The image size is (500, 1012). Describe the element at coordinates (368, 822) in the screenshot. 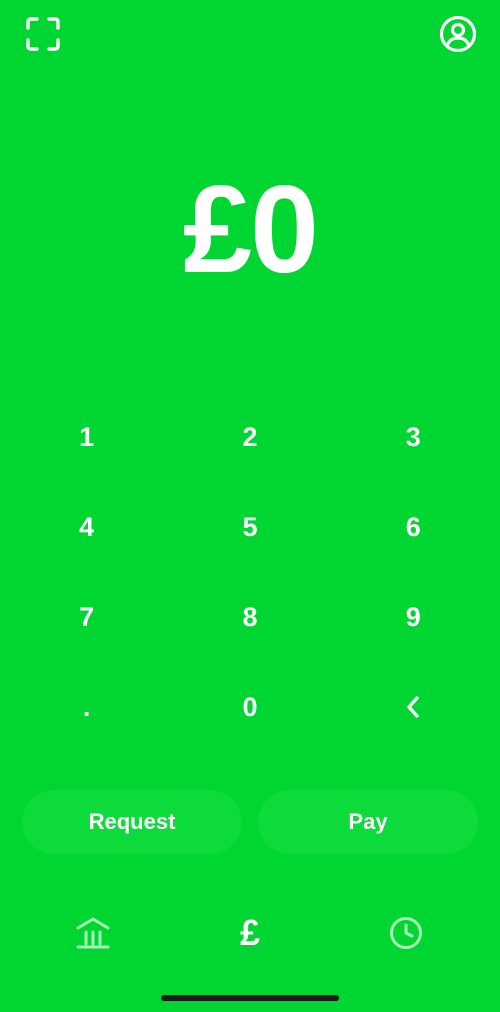

I see `pay-button: Pay` at that location.